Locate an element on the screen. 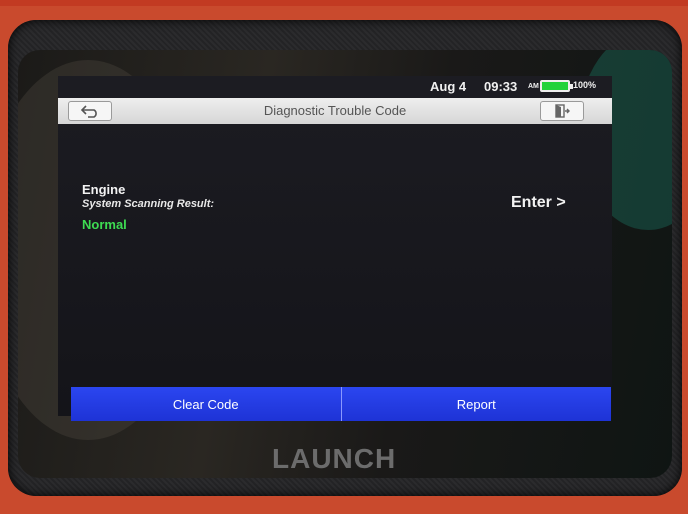 The width and height of the screenshot is (688, 514). exit-button is located at coordinates (562, 111).